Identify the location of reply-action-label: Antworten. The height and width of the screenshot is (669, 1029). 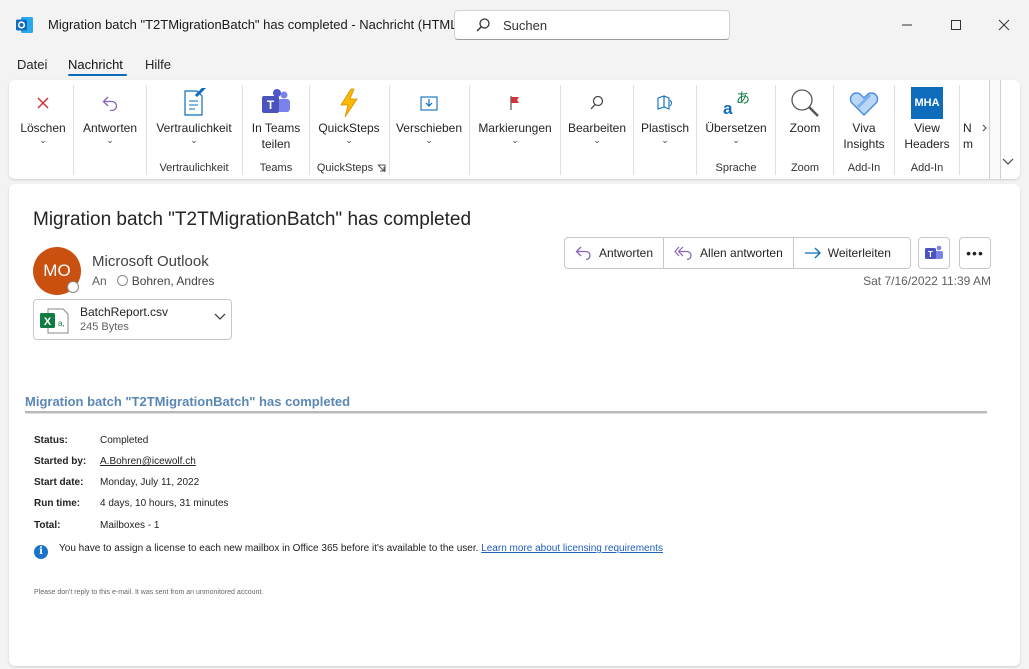
(626, 253).